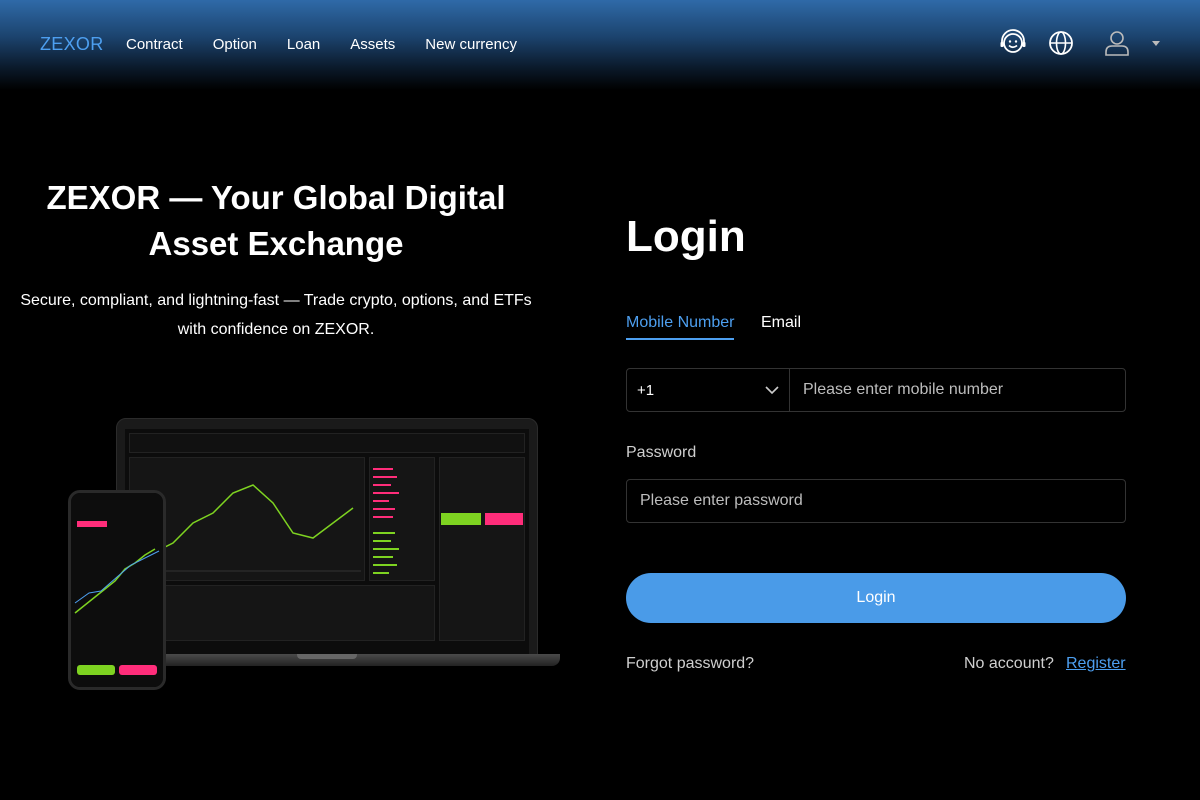  Describe the element at coordinates (686, 236) in the screenshot. I see `login-title: Login` at that location.